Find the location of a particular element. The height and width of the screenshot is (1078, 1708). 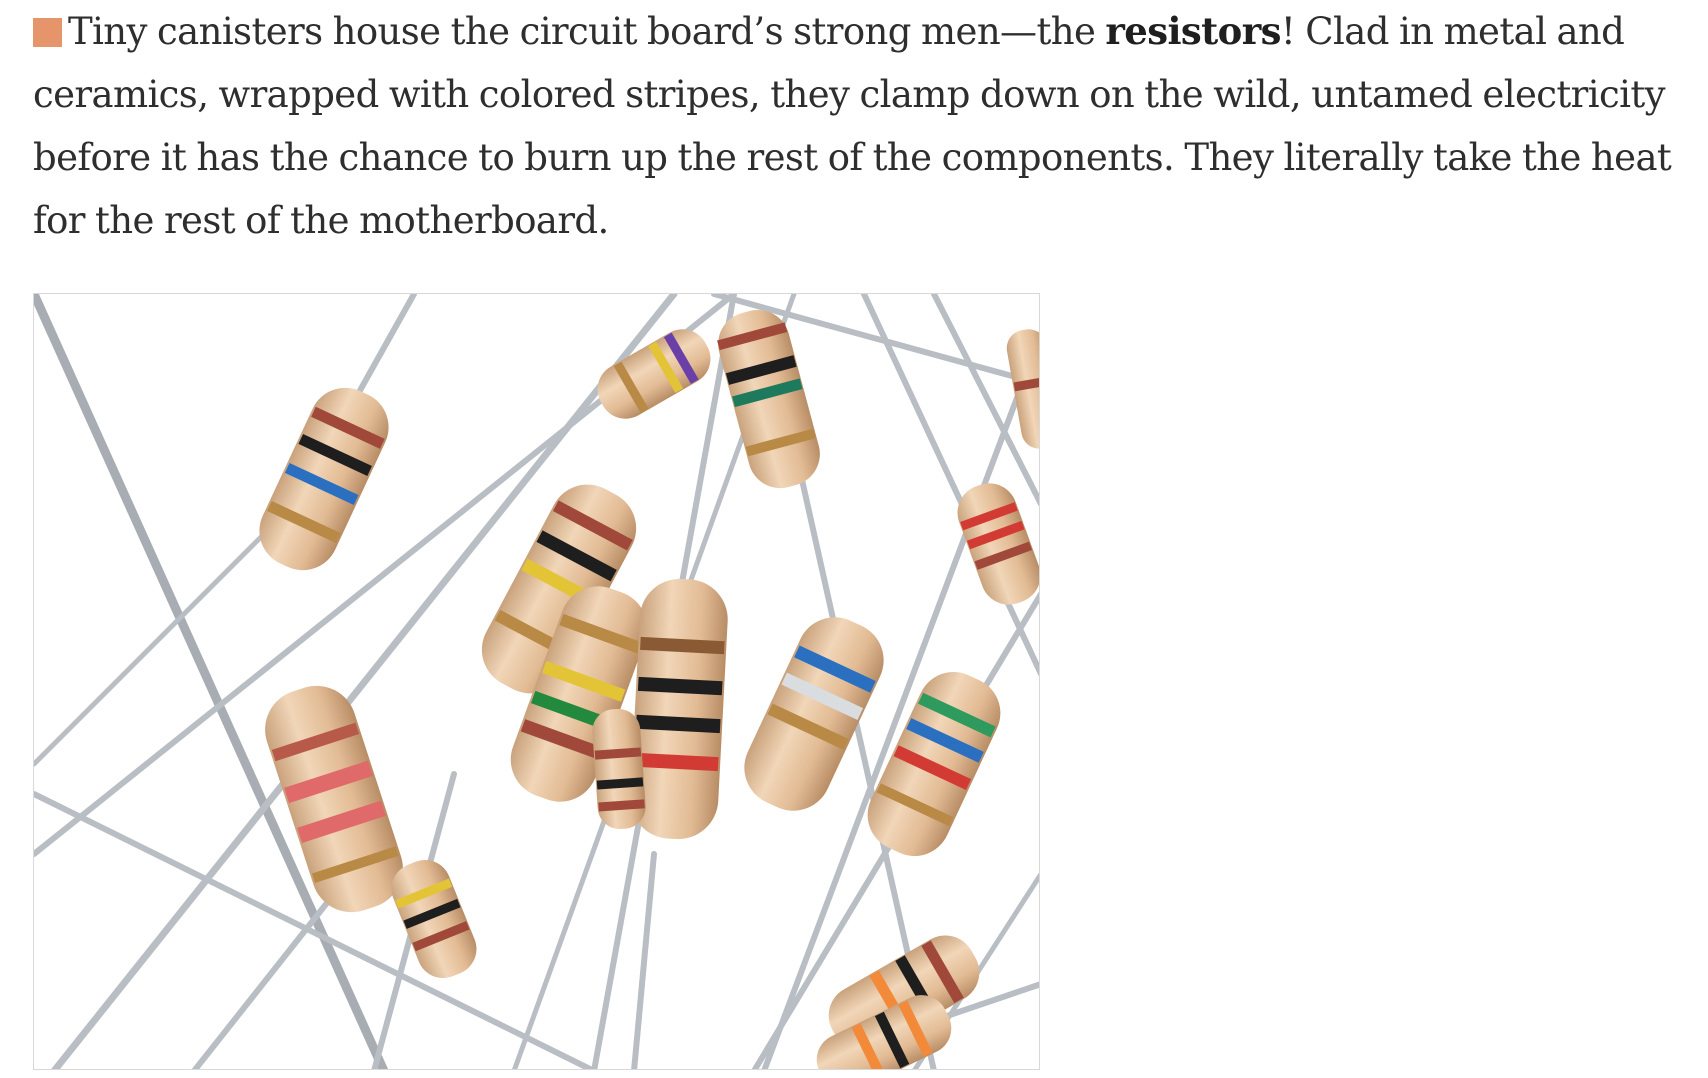

square-bullet-icon is located at coordinates (47, 32).